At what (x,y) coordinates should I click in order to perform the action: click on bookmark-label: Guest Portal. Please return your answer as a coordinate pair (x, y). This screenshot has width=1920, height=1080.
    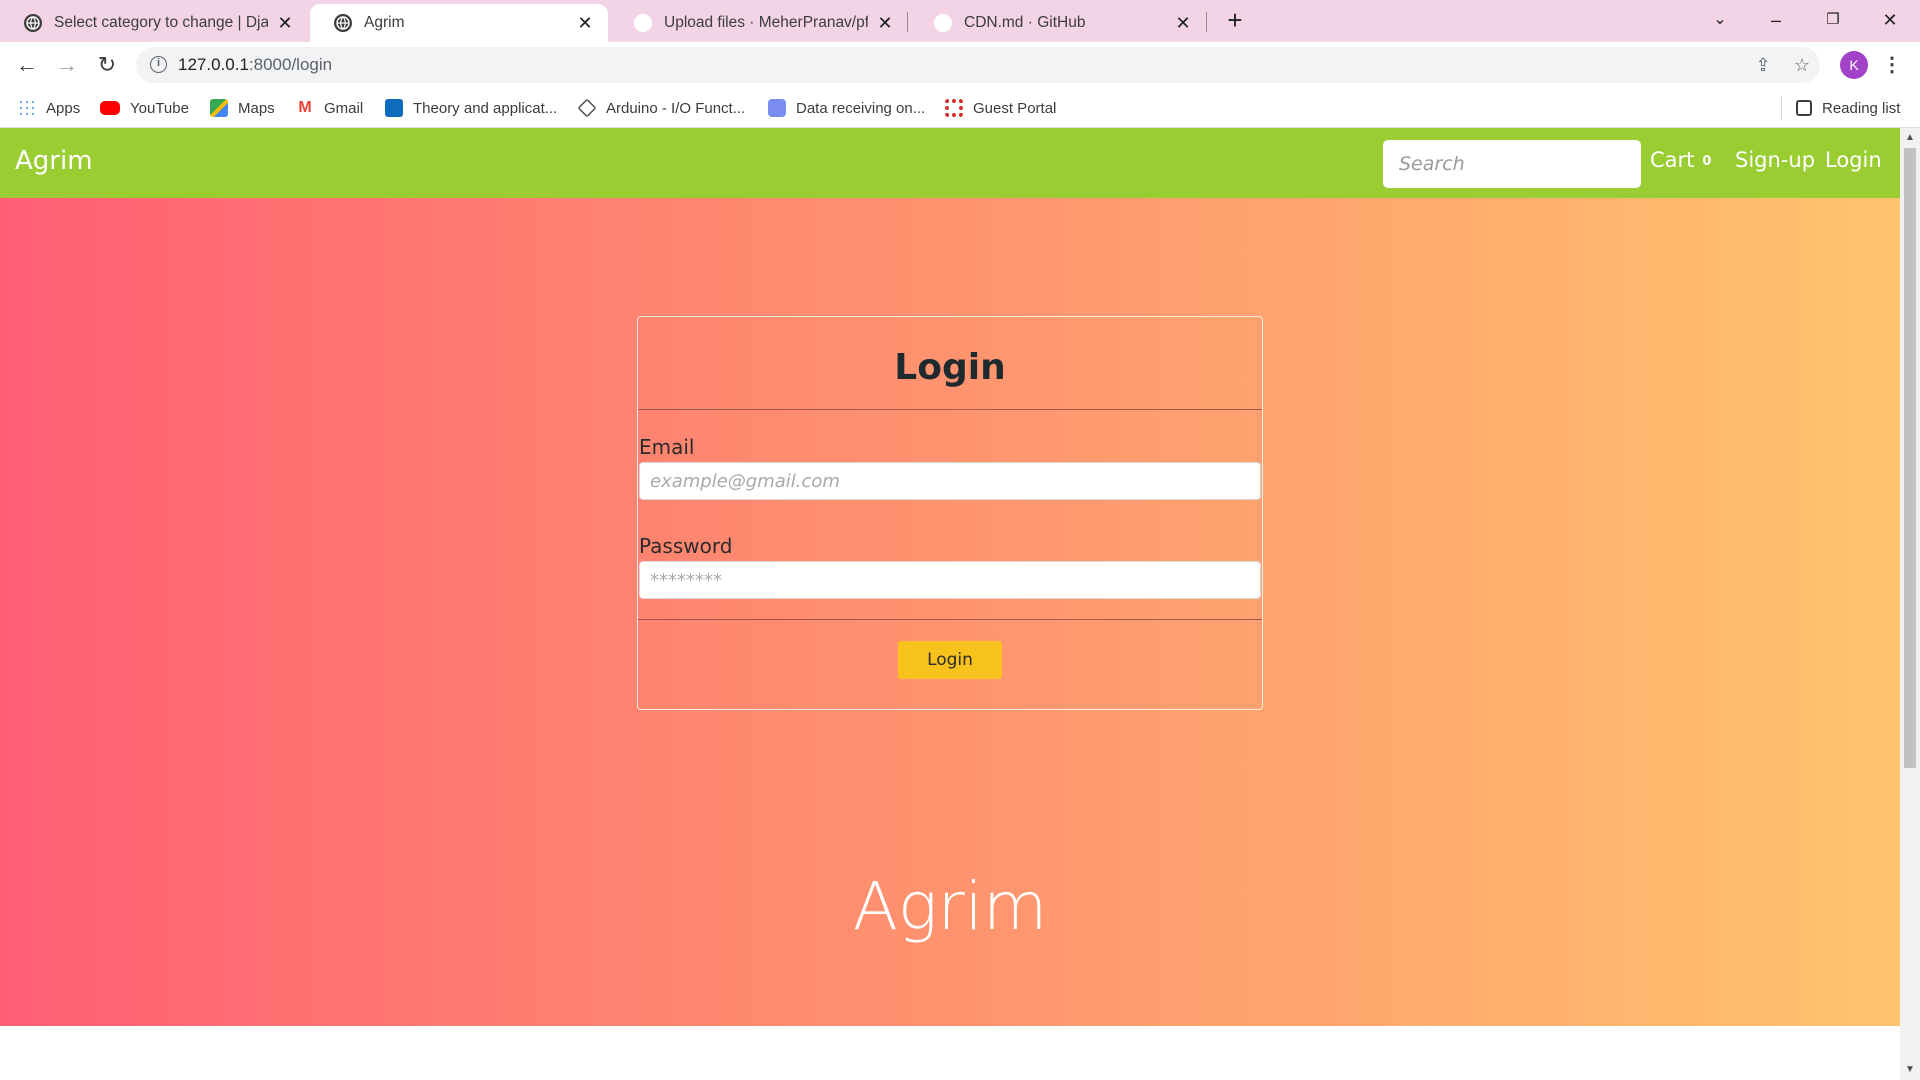
    Looking at the image, I should click on (1015, 108).